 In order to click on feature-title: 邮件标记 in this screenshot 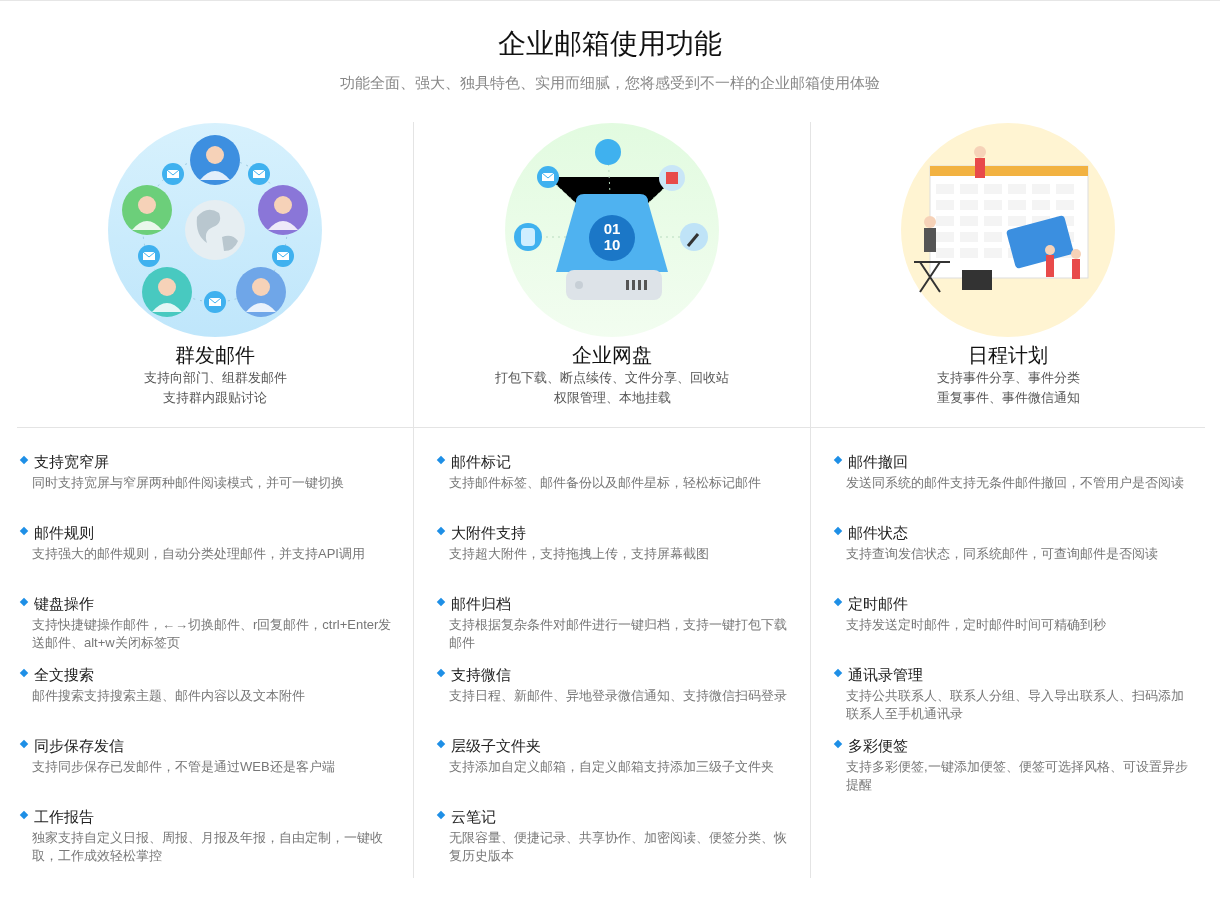, I will do `click(481, 462)`.